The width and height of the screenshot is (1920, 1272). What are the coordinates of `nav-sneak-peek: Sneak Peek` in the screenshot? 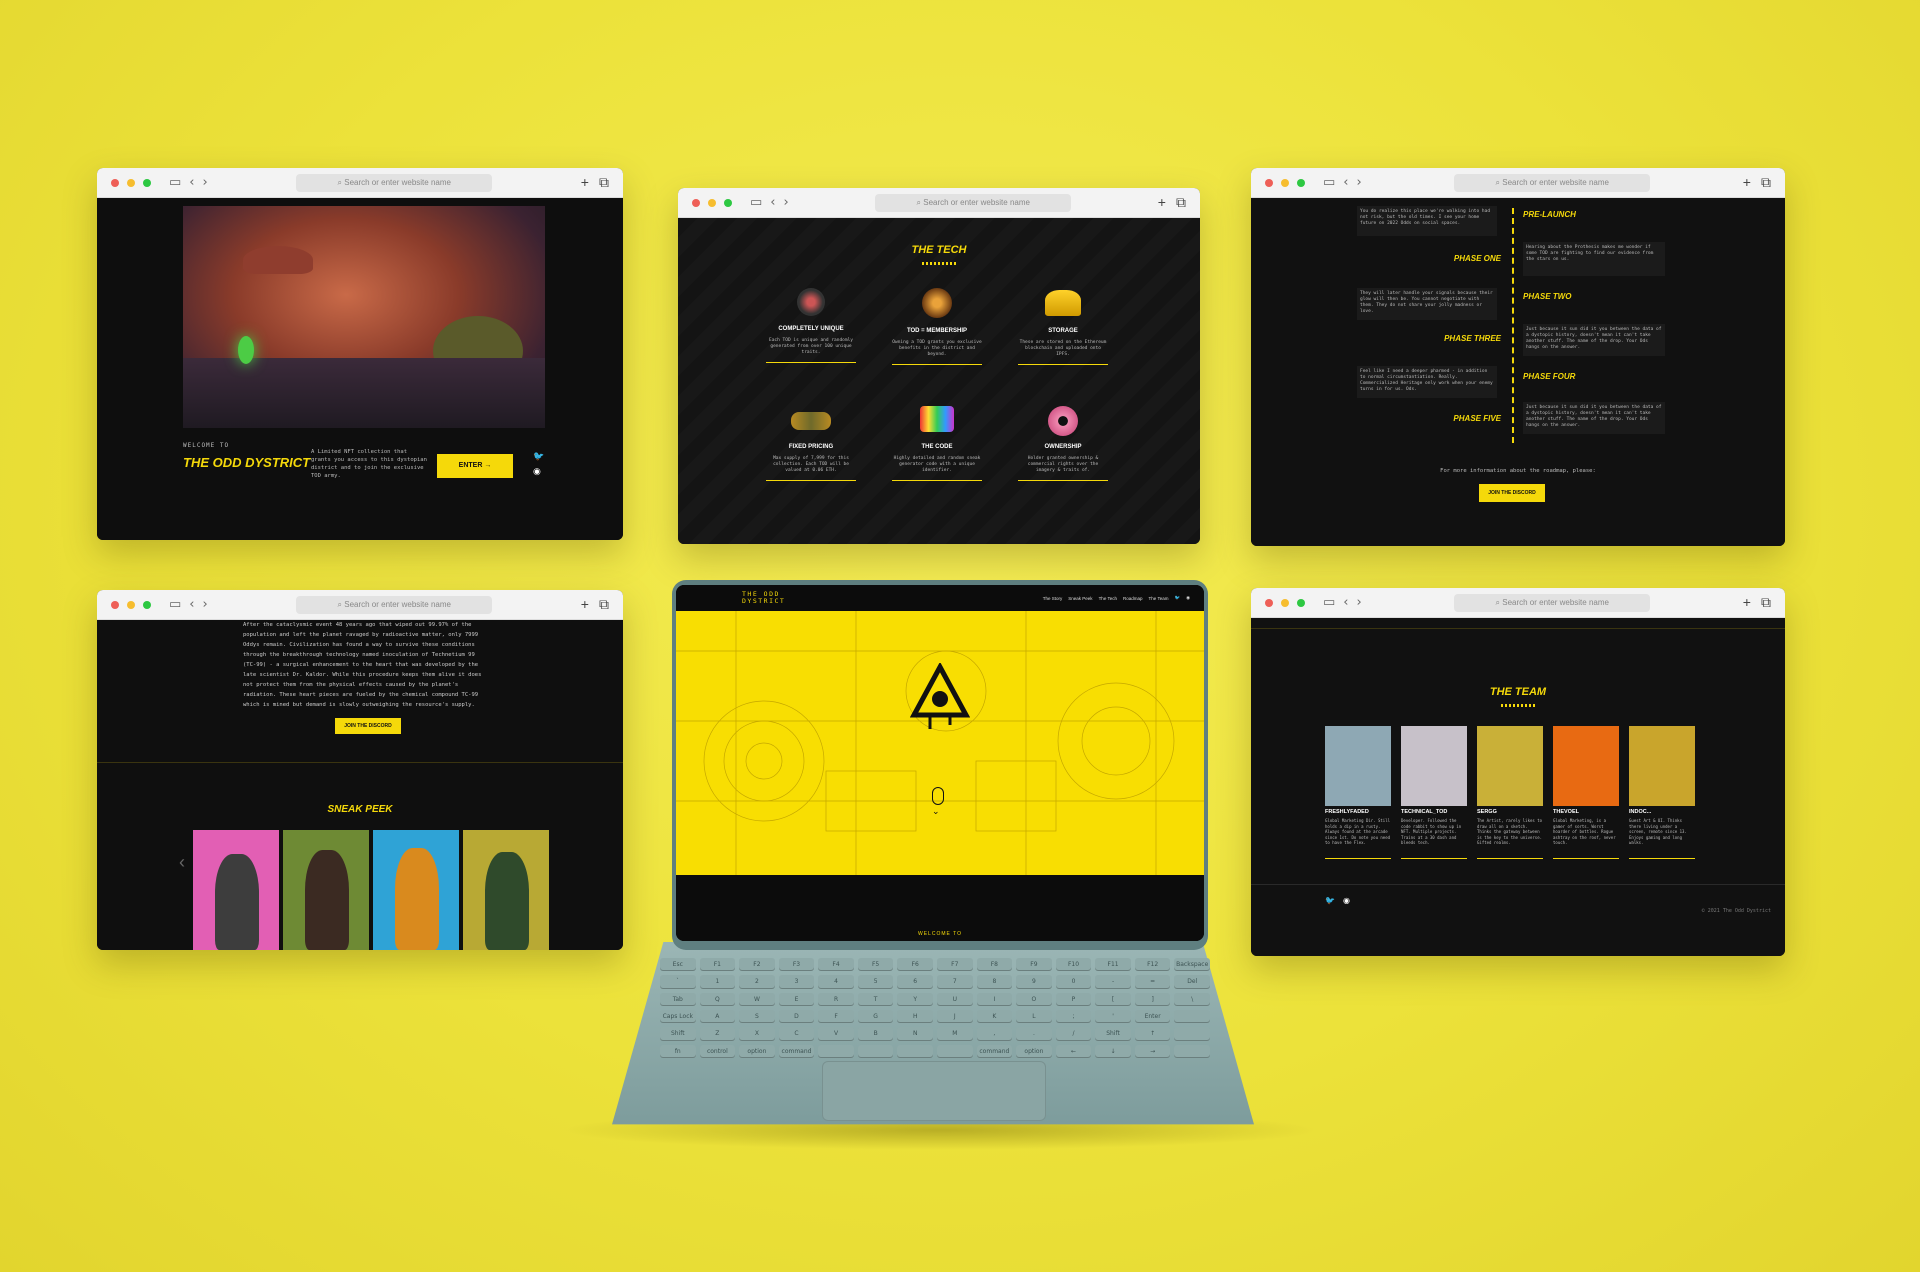 It's located at (1080, 598).